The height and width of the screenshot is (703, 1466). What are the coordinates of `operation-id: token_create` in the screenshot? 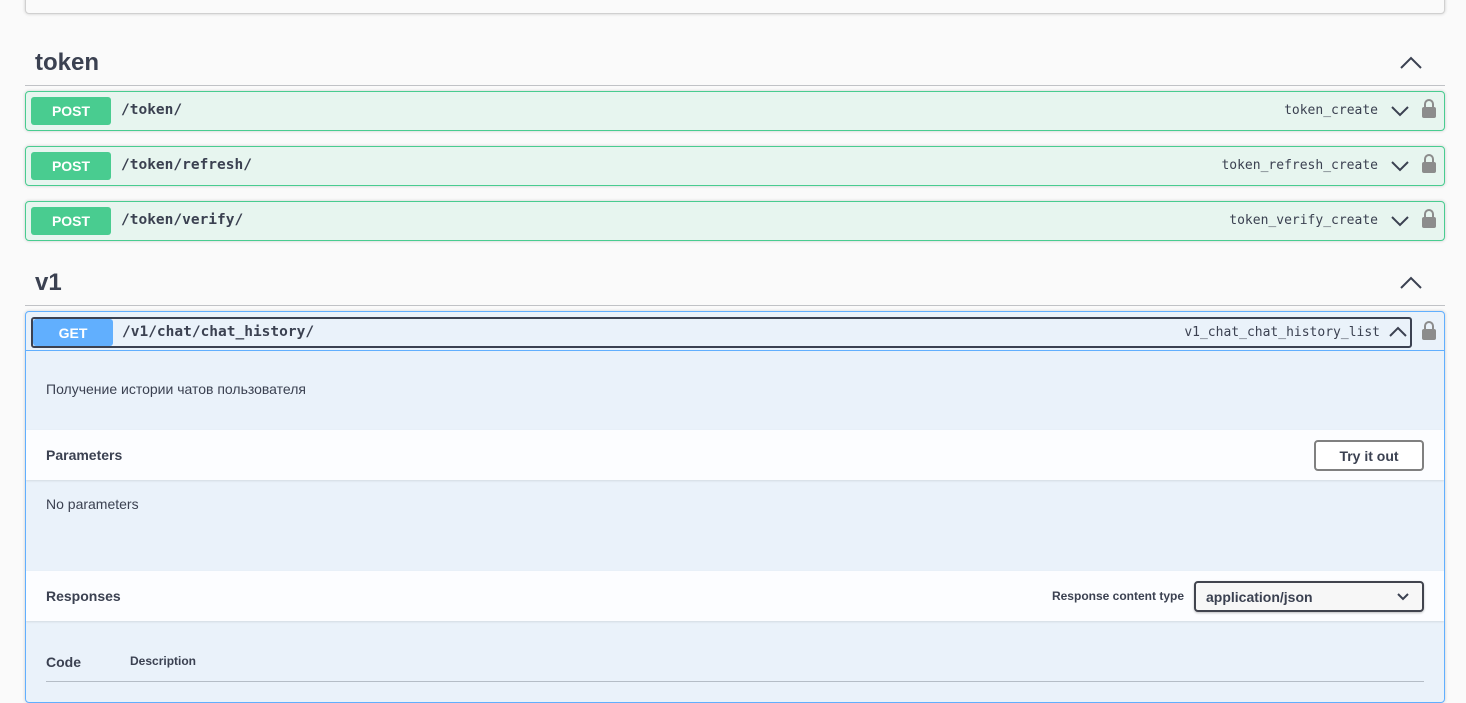 It's located at (1331, 110).